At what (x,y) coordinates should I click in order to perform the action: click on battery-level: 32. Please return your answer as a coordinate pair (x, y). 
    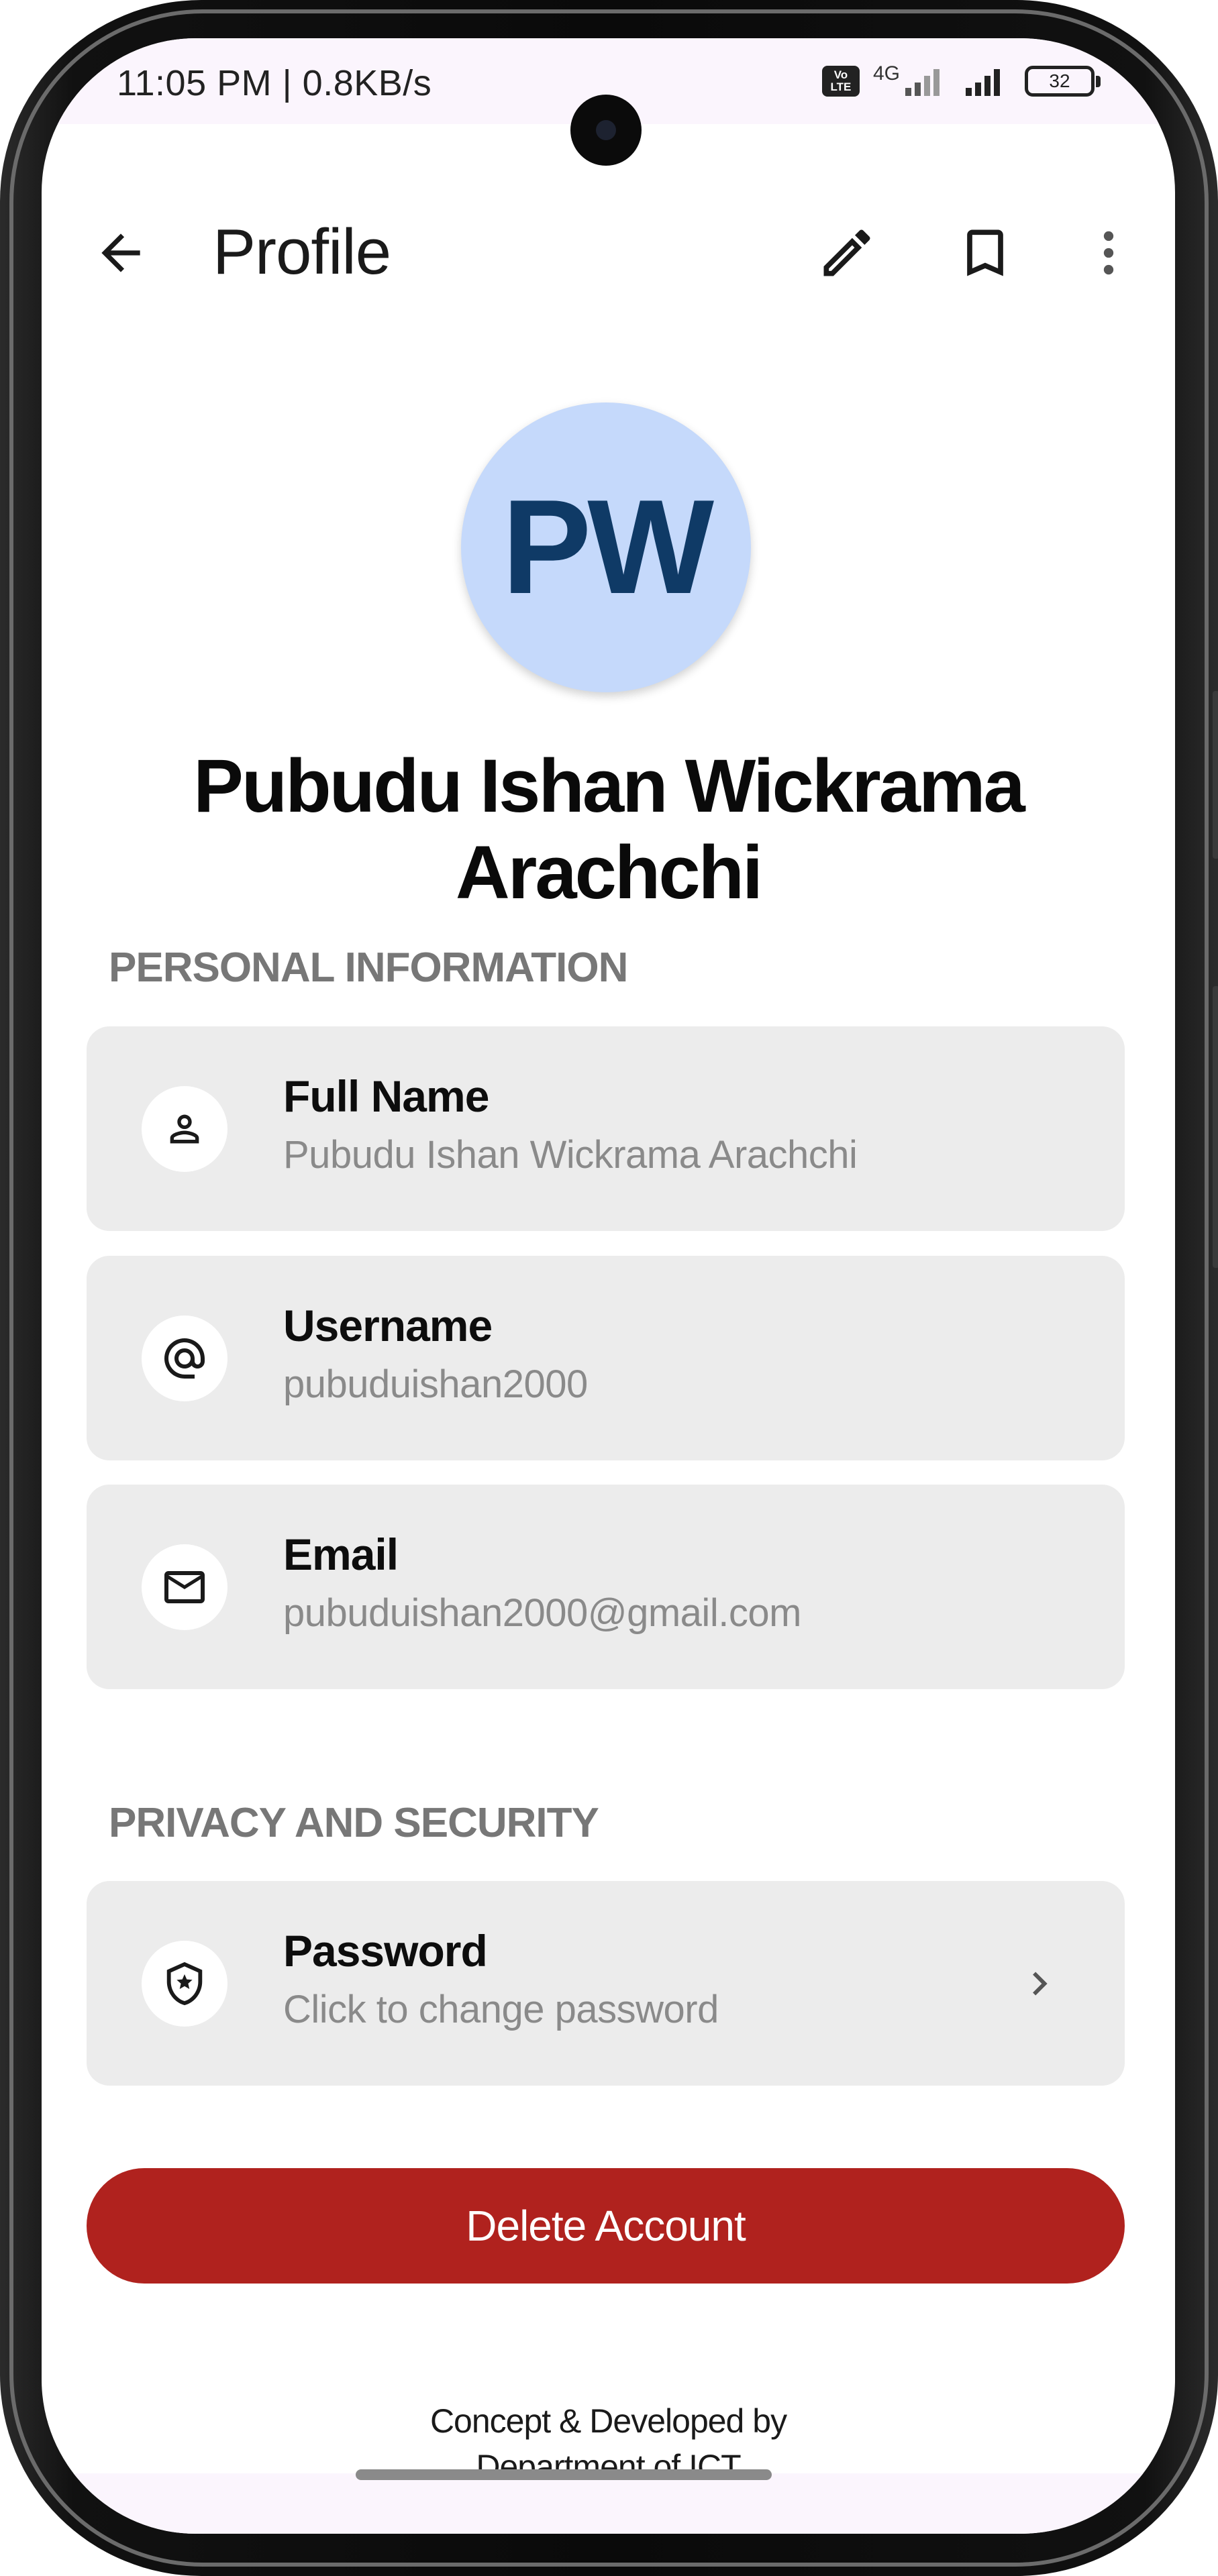
    Looking at the image, I should click on (1059, 80).